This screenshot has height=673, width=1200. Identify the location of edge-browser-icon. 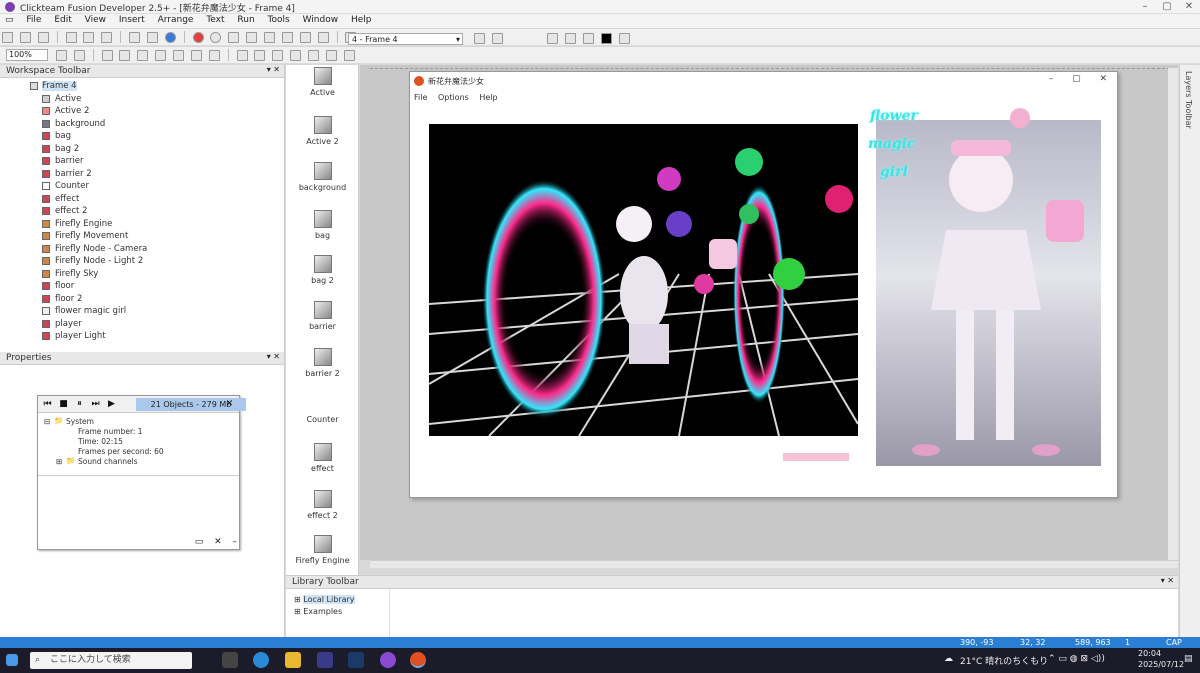
(261, 660).